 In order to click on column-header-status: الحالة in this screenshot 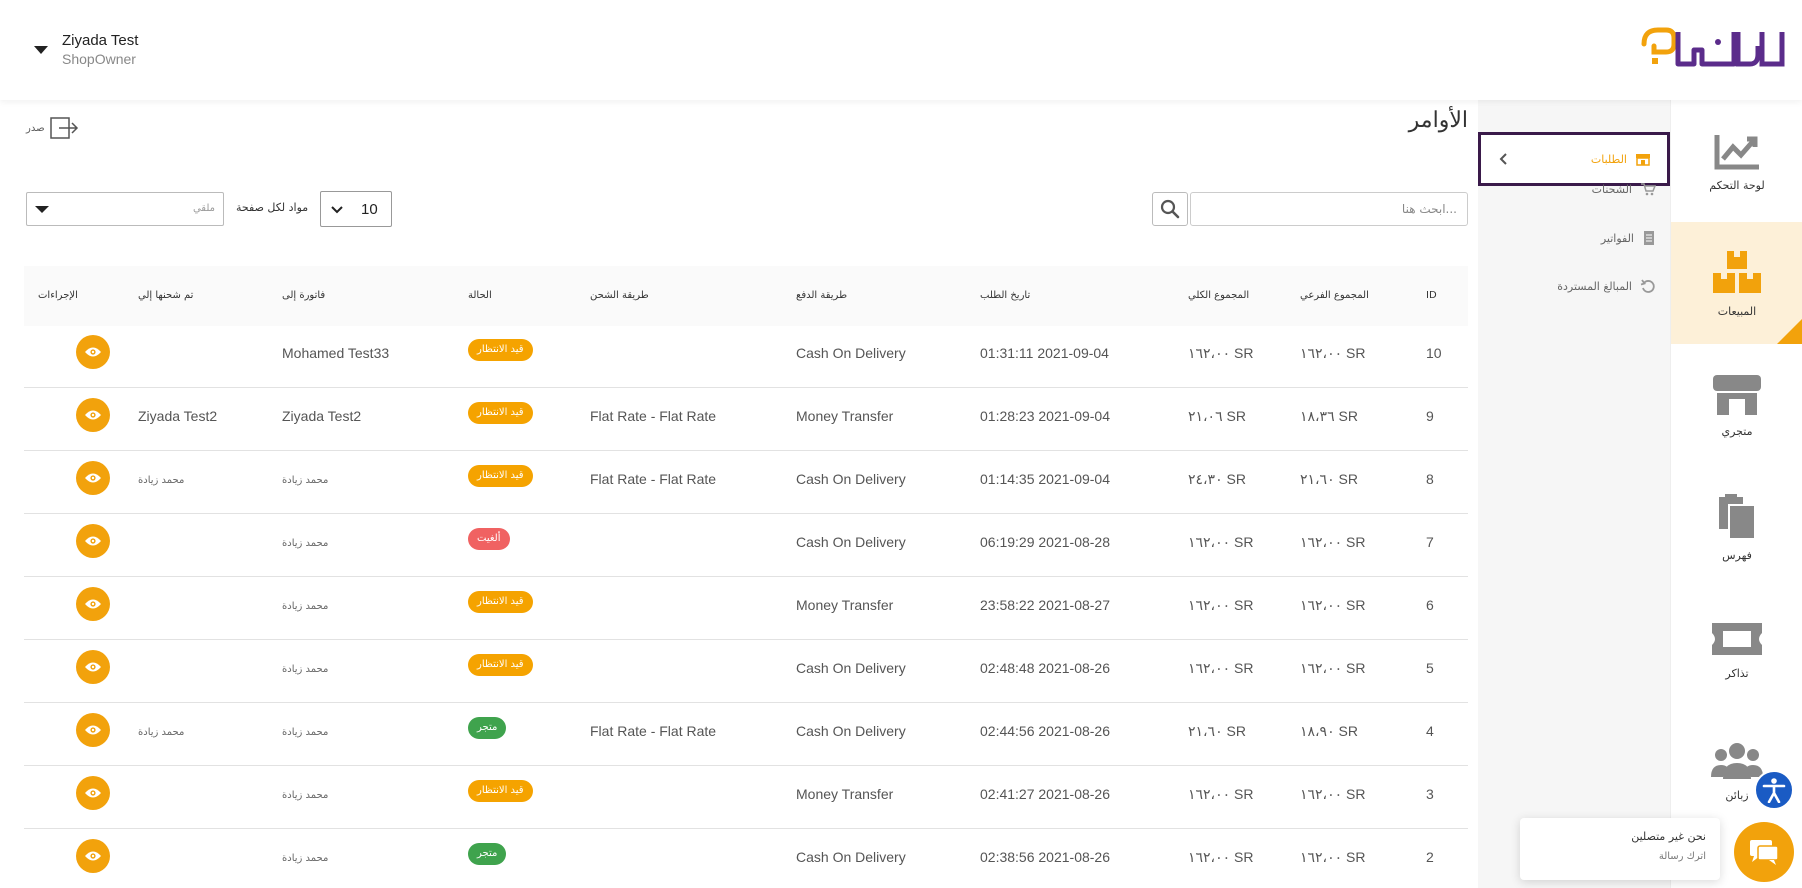, I will do `click(480, 295)`.